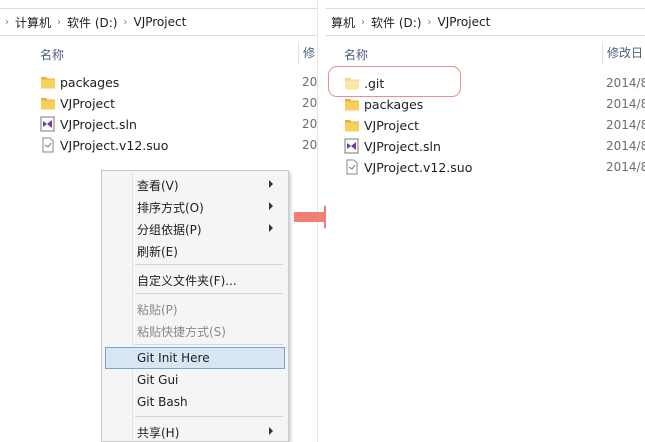 Image resolution: width=645 pixels, height=442 pixels. I want to click on file-row: .git 2014/8, so click(485, 83).